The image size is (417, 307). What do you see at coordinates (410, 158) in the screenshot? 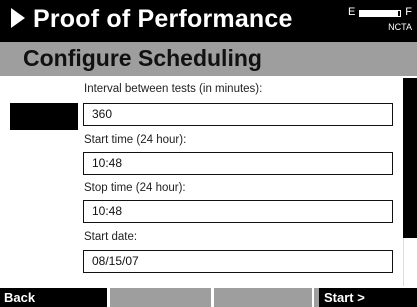
I see `side-panel` at bounding box center [410, 158].